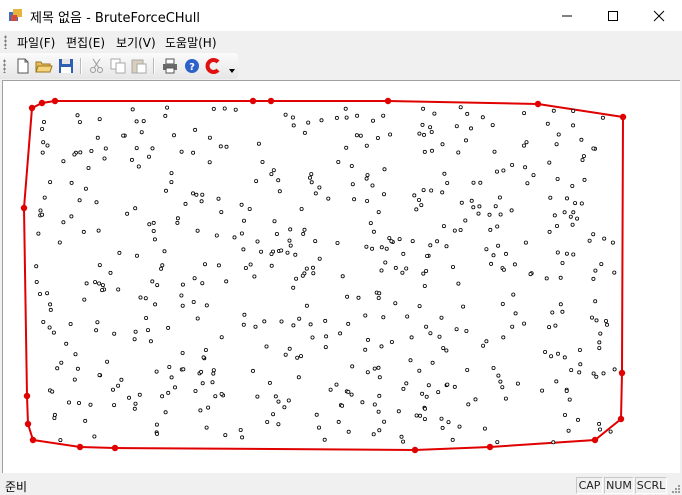 This screenshot has width=682, height=495. I want to click on new-icon, so click(23, 66).